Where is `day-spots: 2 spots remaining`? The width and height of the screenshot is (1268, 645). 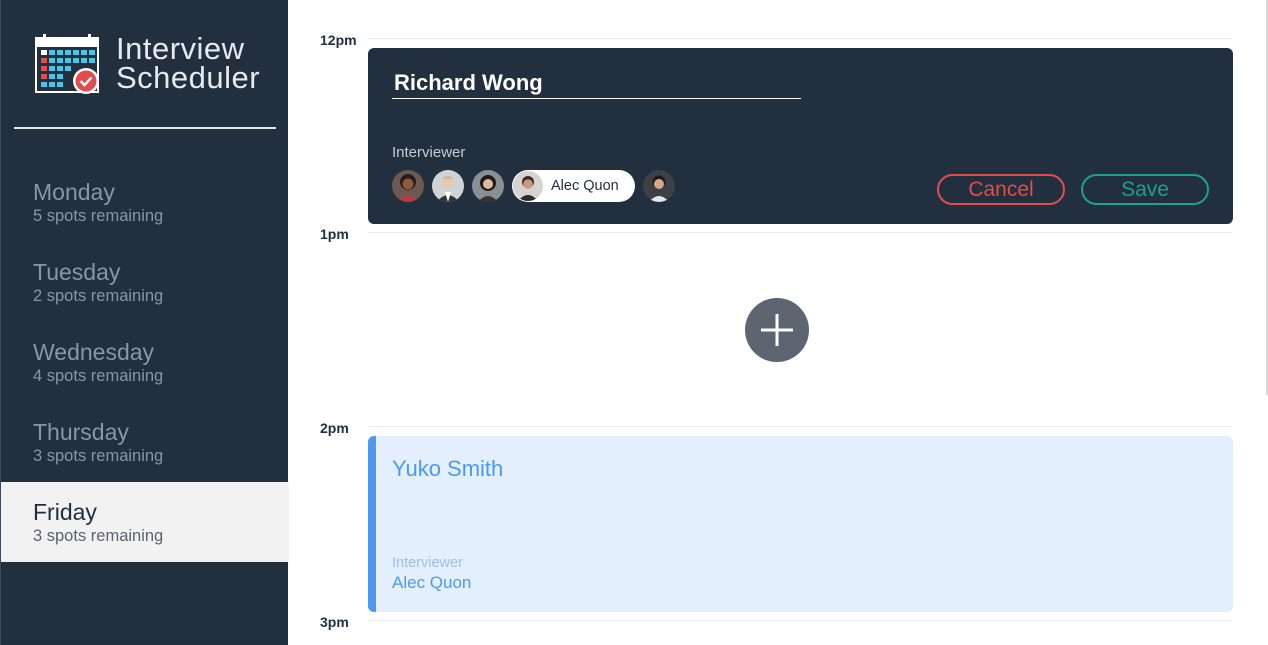 day-spots: 2 spots remaining is located at coordinates (98, 296).